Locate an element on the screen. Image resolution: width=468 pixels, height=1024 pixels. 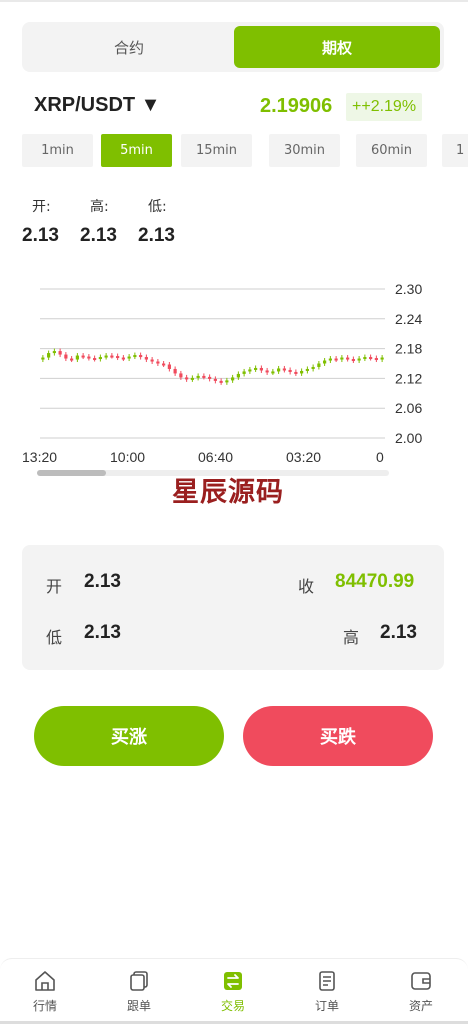
home-icon is located at coordinates (45, 981).